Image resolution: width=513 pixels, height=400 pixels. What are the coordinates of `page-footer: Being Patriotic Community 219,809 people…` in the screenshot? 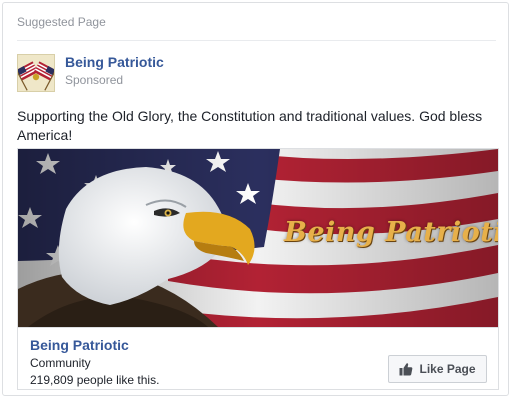 It's located at (258, 359).